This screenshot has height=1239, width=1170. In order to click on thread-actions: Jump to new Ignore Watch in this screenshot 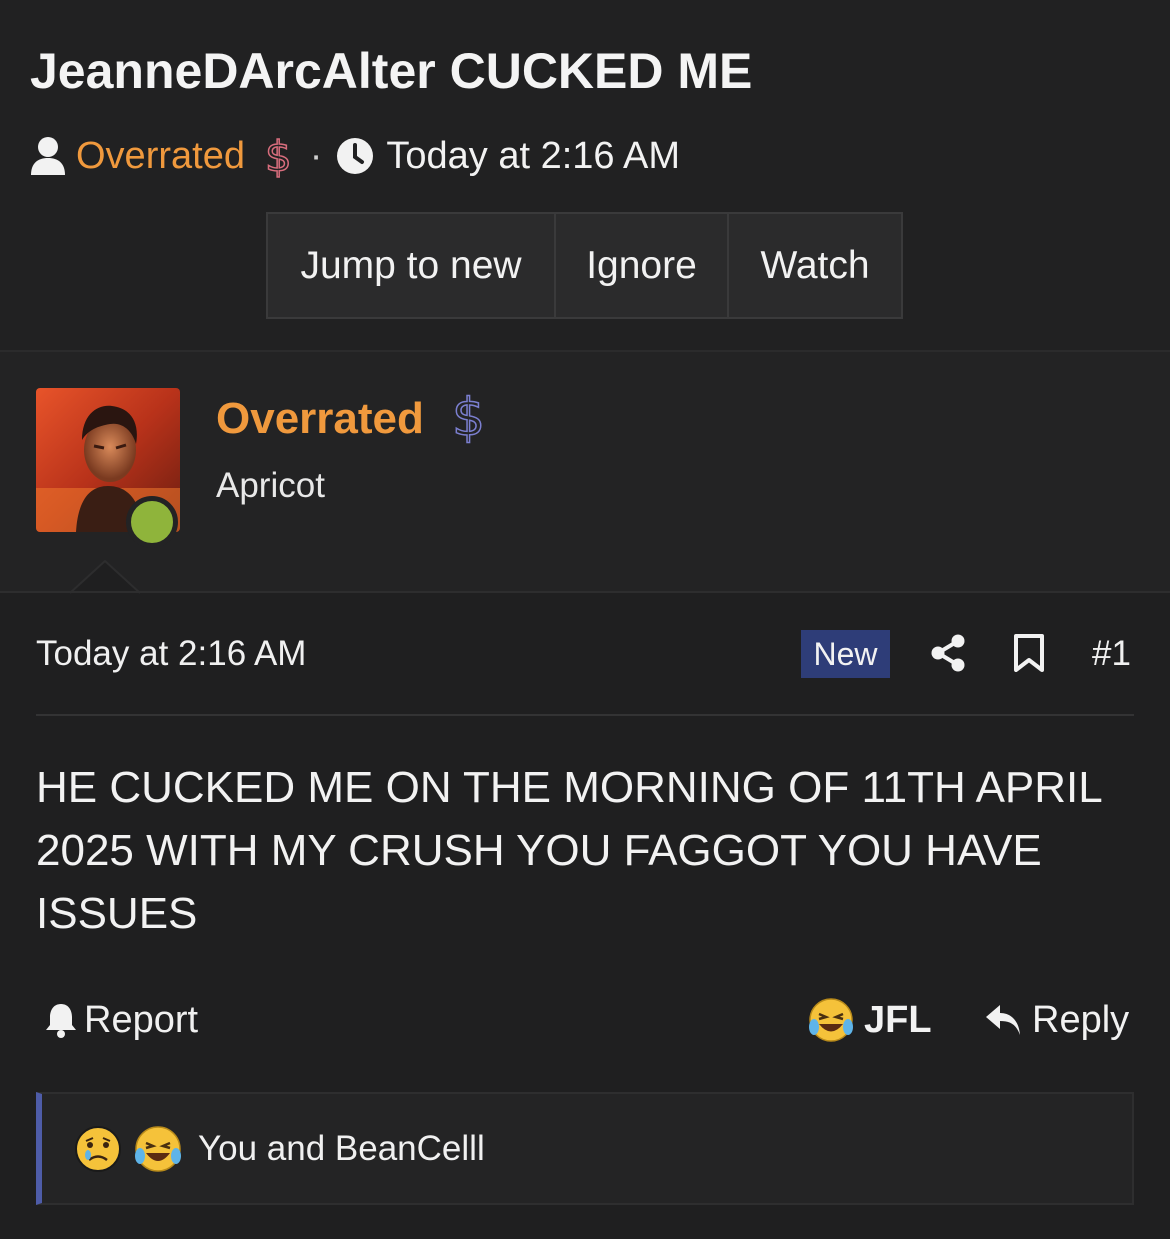, I will do `click(584, 265)`.